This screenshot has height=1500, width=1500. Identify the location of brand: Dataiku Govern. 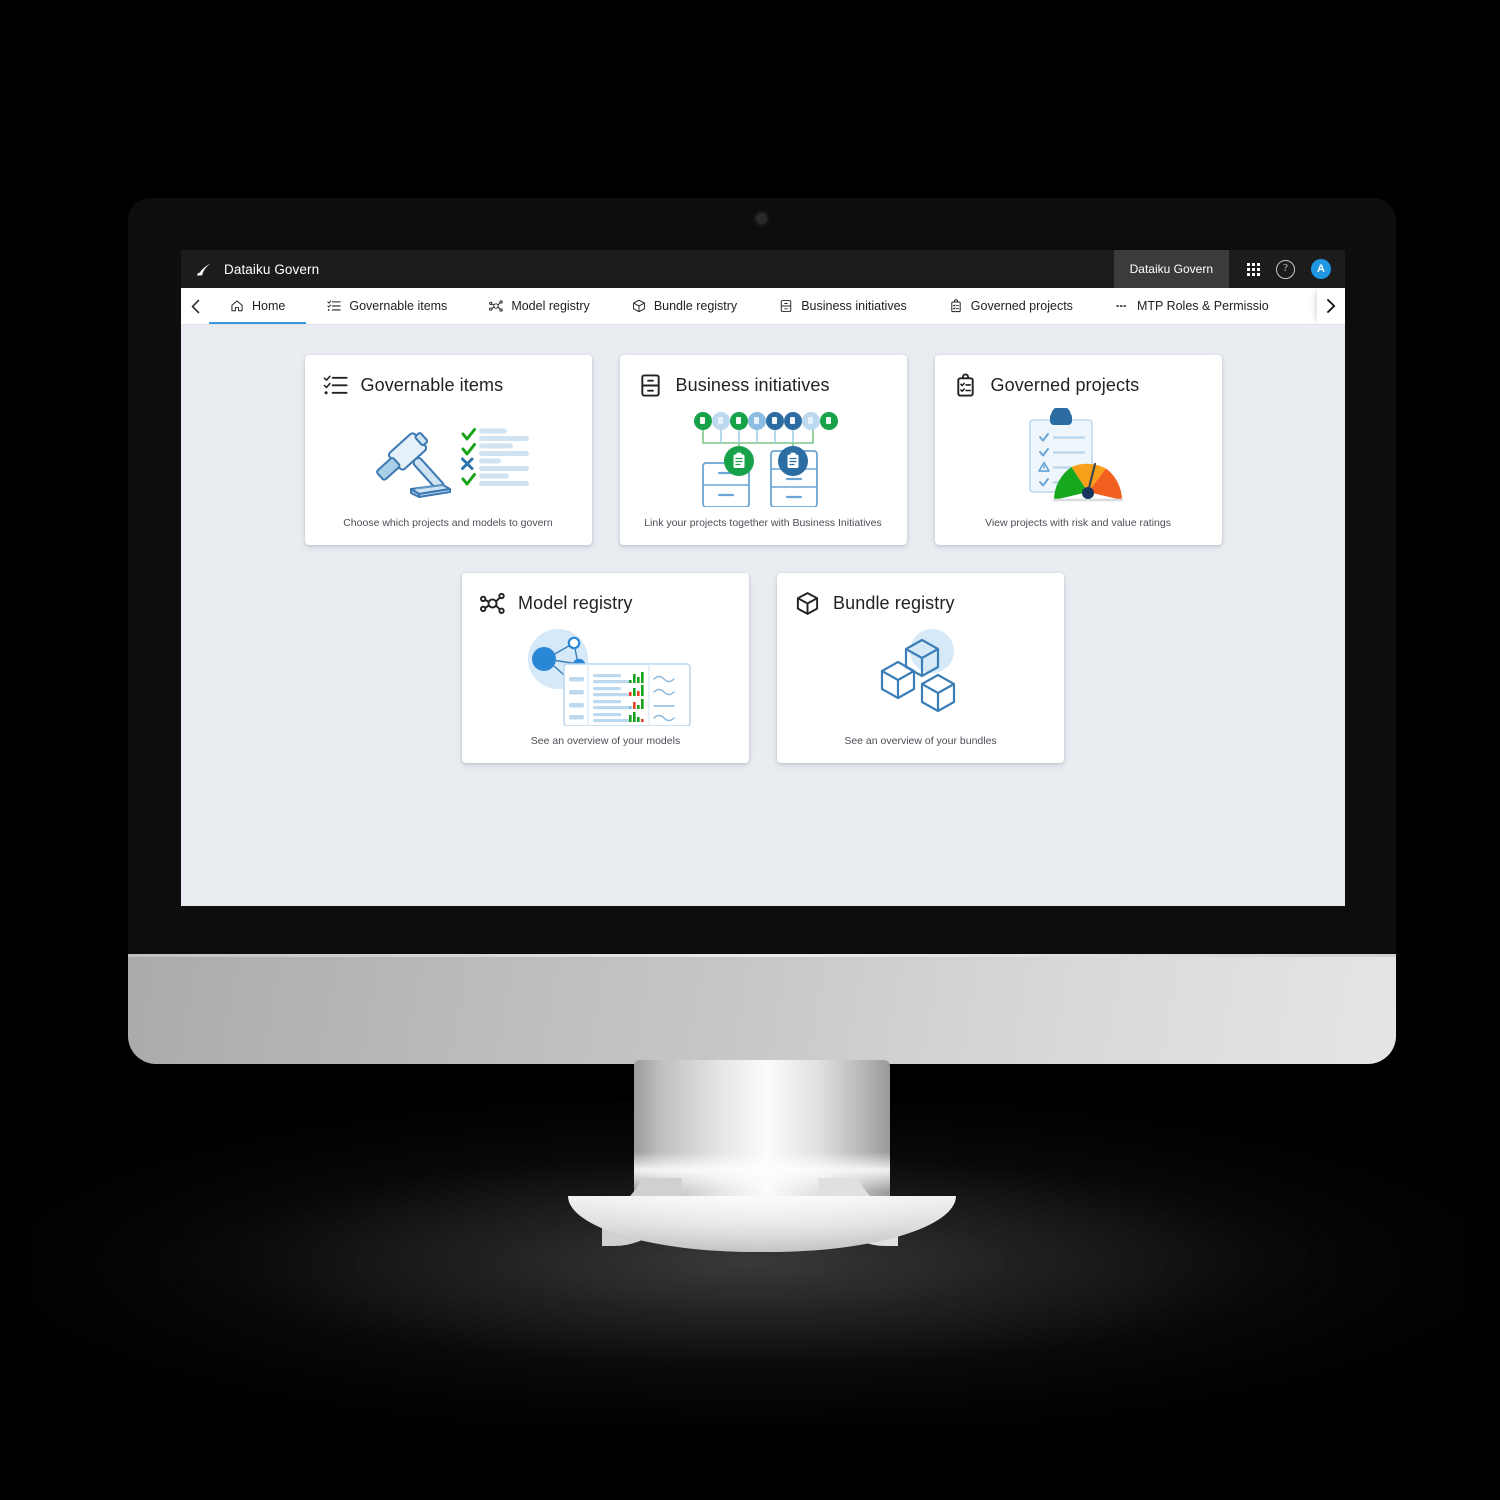
(250, 269).